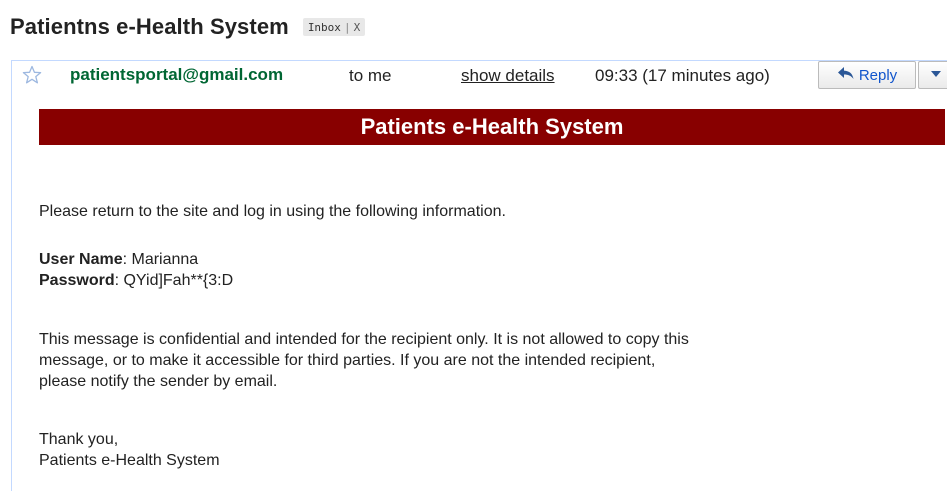 The width and height of the screenshot is (947, 491). I want to click on username-line: User Name: Marianna, so click(136, 259).